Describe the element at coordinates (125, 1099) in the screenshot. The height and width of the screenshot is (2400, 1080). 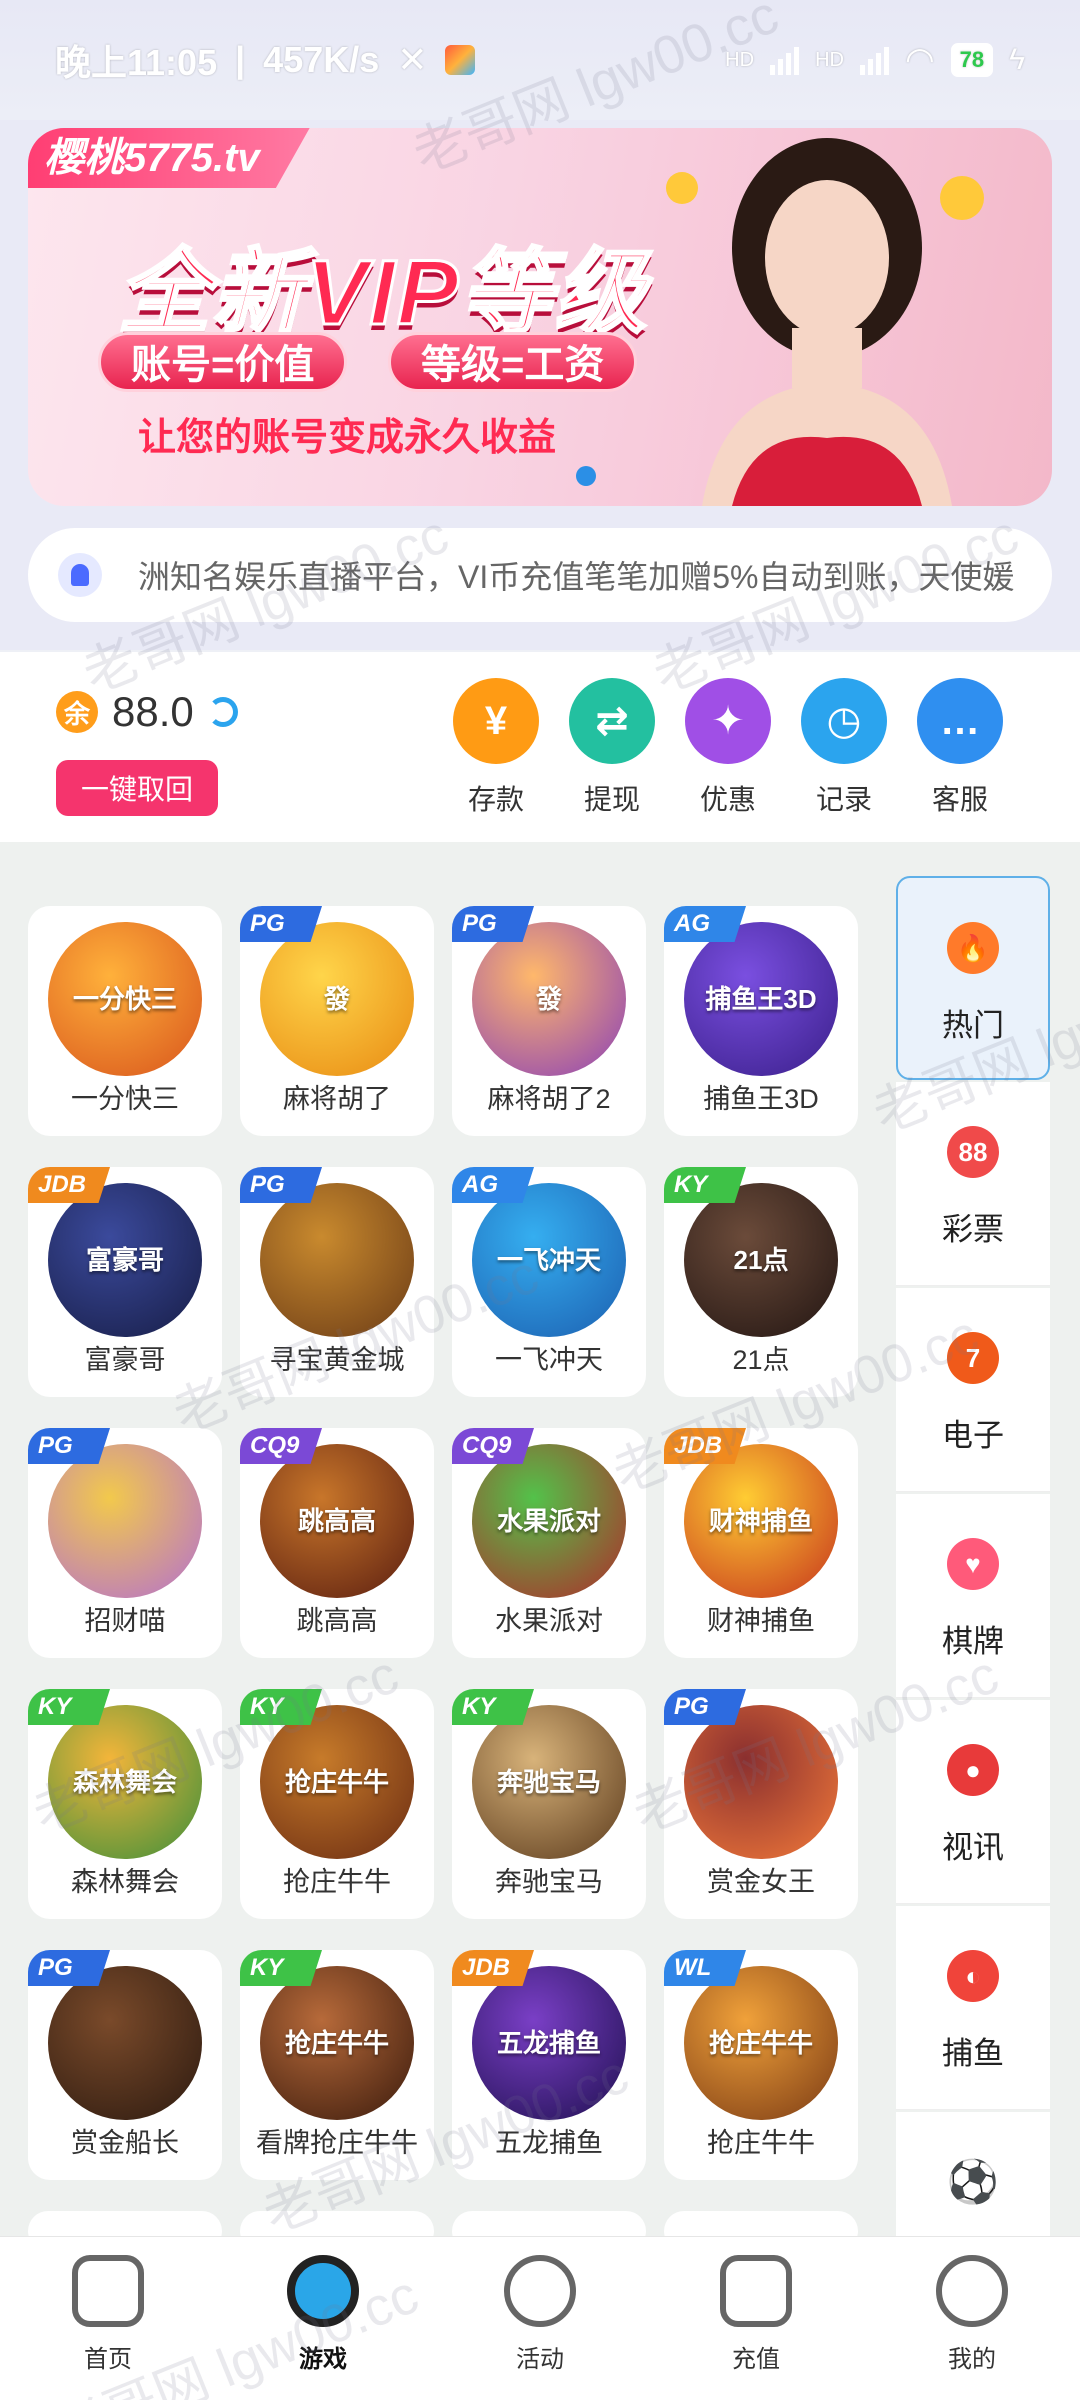
I see `game-name: 一分快三` at that location.